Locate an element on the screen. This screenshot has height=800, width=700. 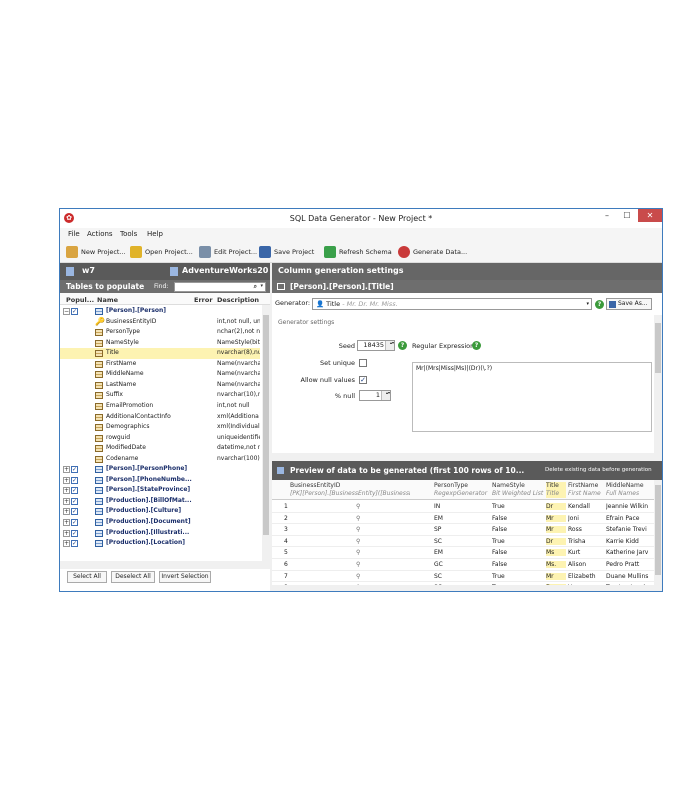
table-row: 4 ⚲ SC True Dr Trisha Karrie Kidd is located at coordinates (463, 542).